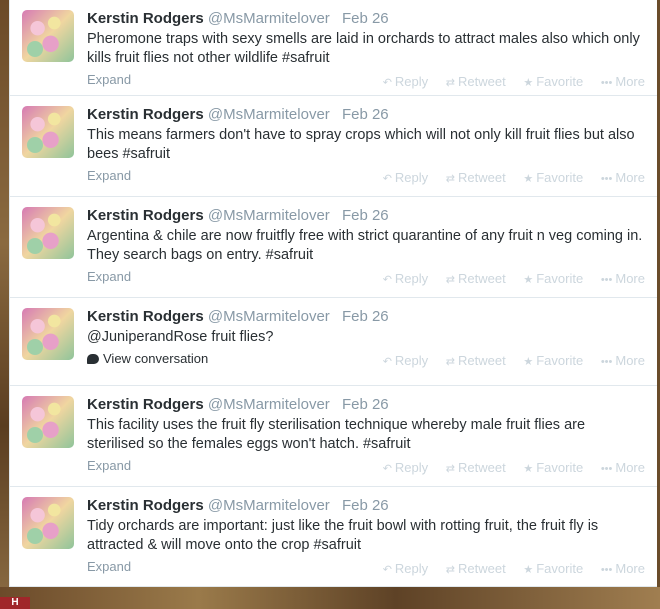 Image resolution: width=660 pixels, height=609 pixels. I want to click on view-conversation-link: View conversation, so click(147, 358).